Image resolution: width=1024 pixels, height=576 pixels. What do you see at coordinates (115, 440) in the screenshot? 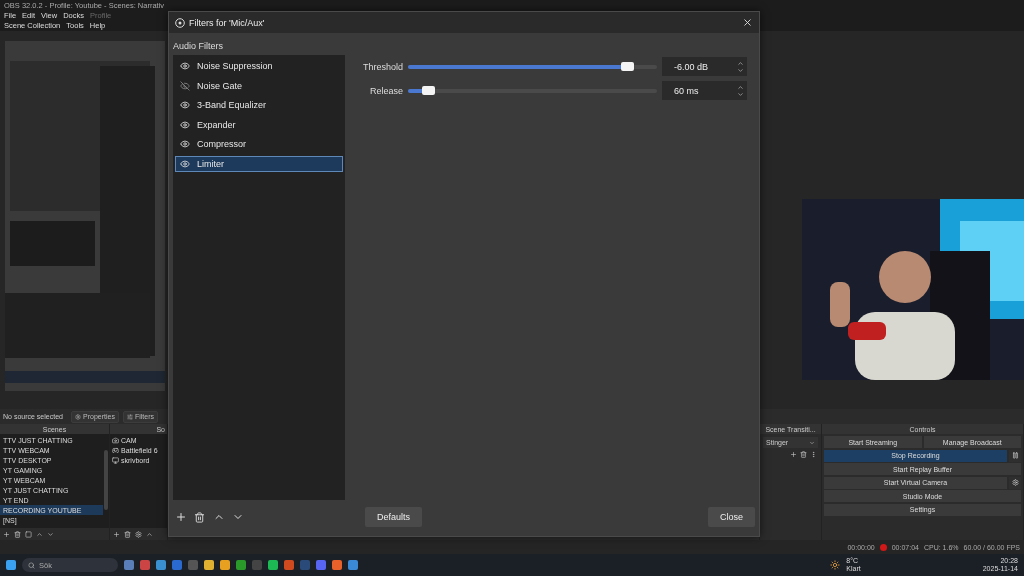
I see `camera-icon` at bounding box center [115, 440].